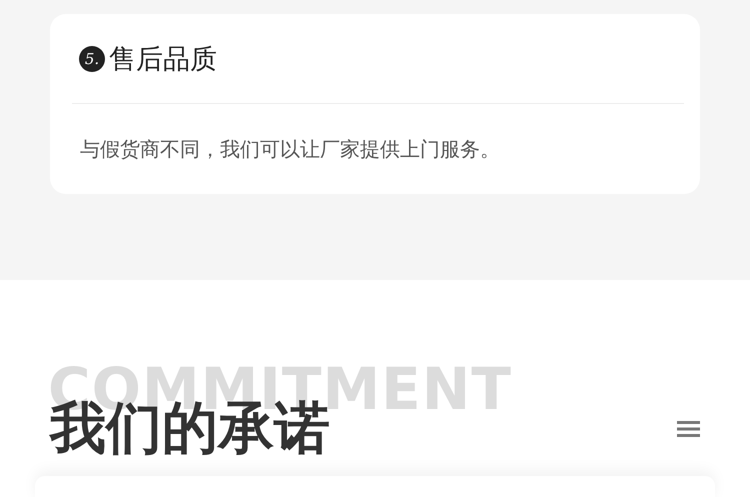  What do you see at coordinates (290, 149) in the screenshot?
I see `card-text: 与假货商不同，我们可以让厂家提供上门服务。` at bounding box center [290, 149].